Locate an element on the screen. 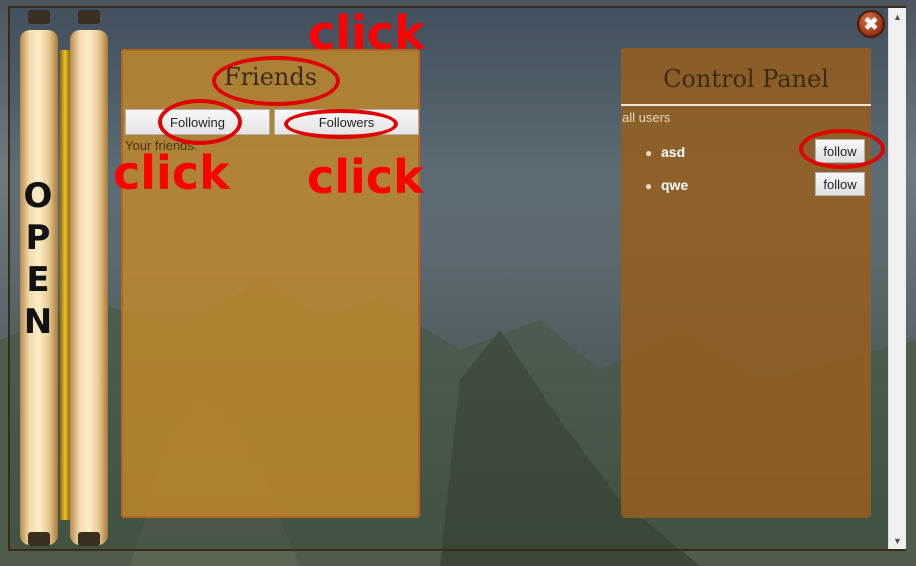 Image resolution: width=916 pixels, height=566 pixels. control-panel-title: Control Panel is located at coordinates (746, 79).